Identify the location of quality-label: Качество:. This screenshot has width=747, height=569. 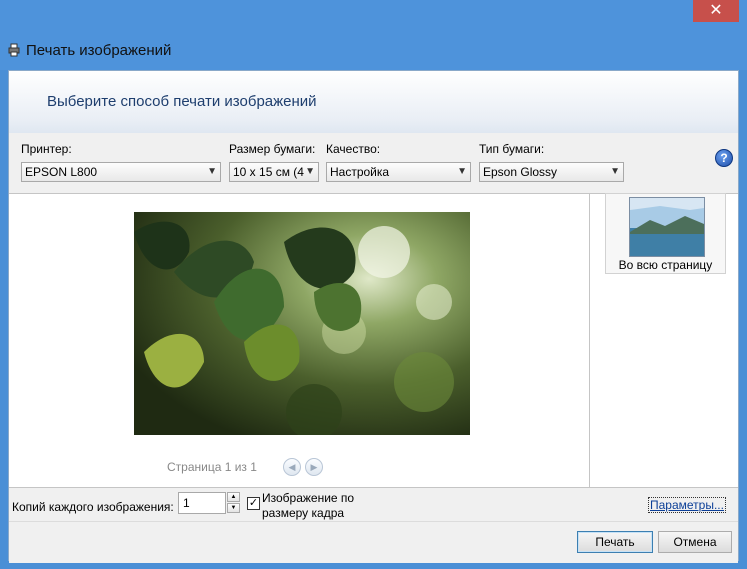
(353, 149).